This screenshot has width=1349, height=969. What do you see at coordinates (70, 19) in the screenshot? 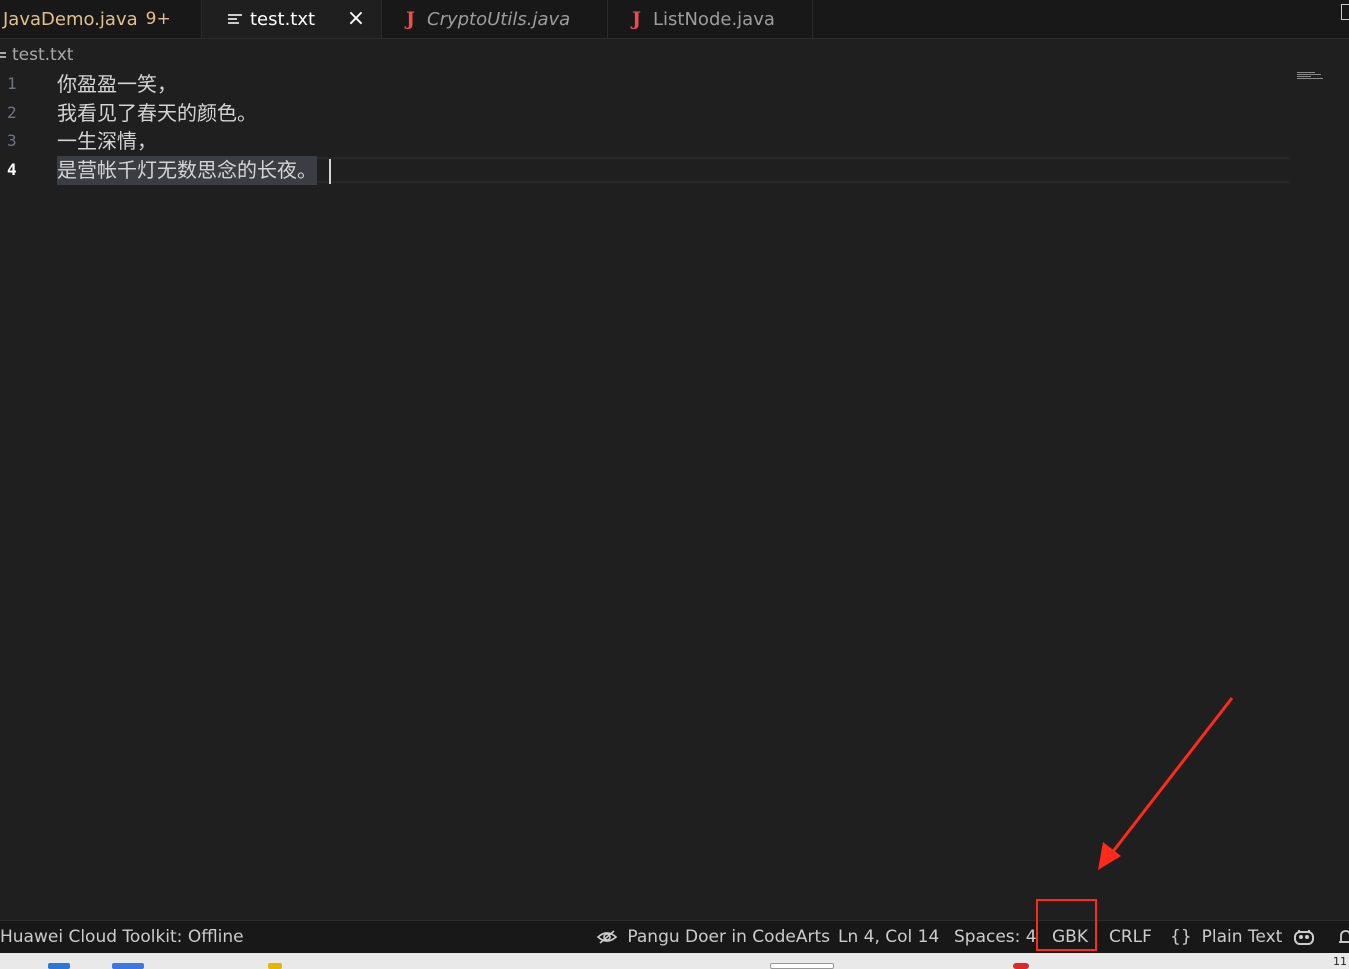
I see `tab-label: JavaDemo.java` at bounding box center [70, 19].